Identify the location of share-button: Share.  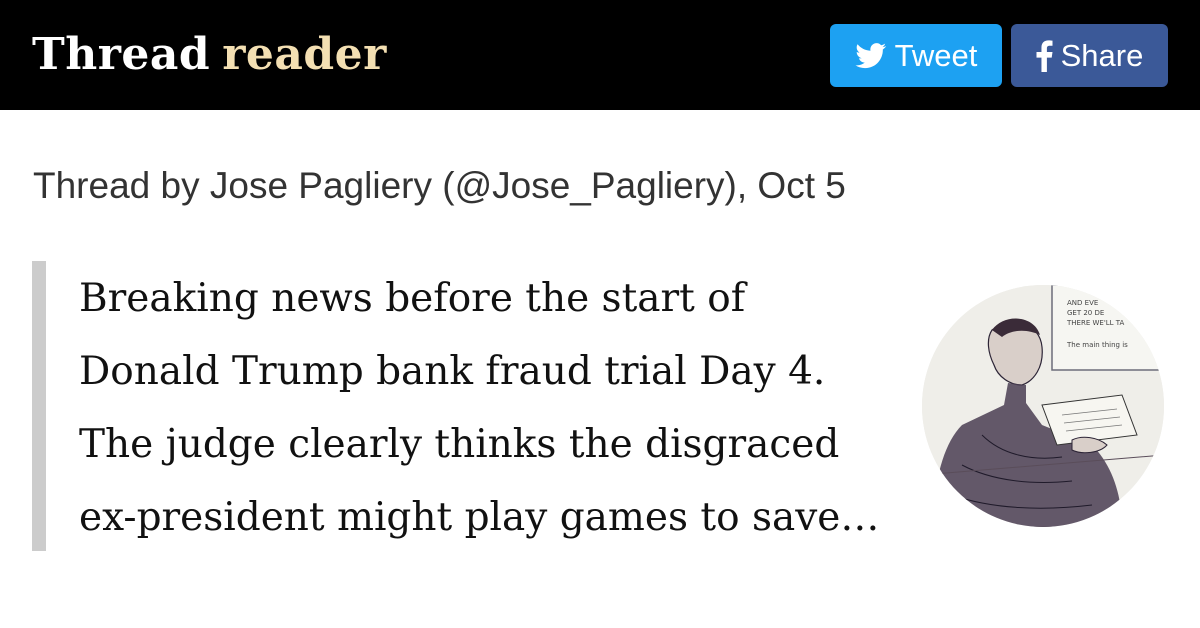
(1089, 55).